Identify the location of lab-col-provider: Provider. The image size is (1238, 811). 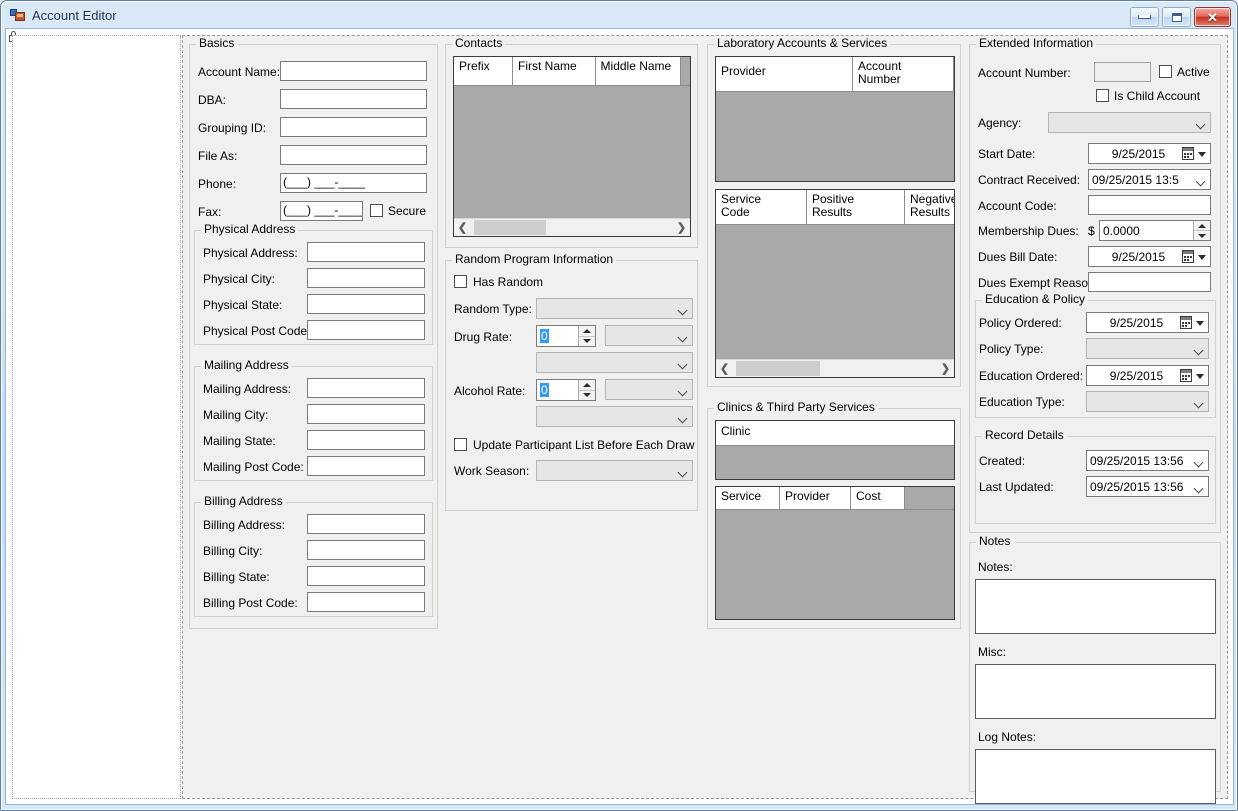
(784, 74).